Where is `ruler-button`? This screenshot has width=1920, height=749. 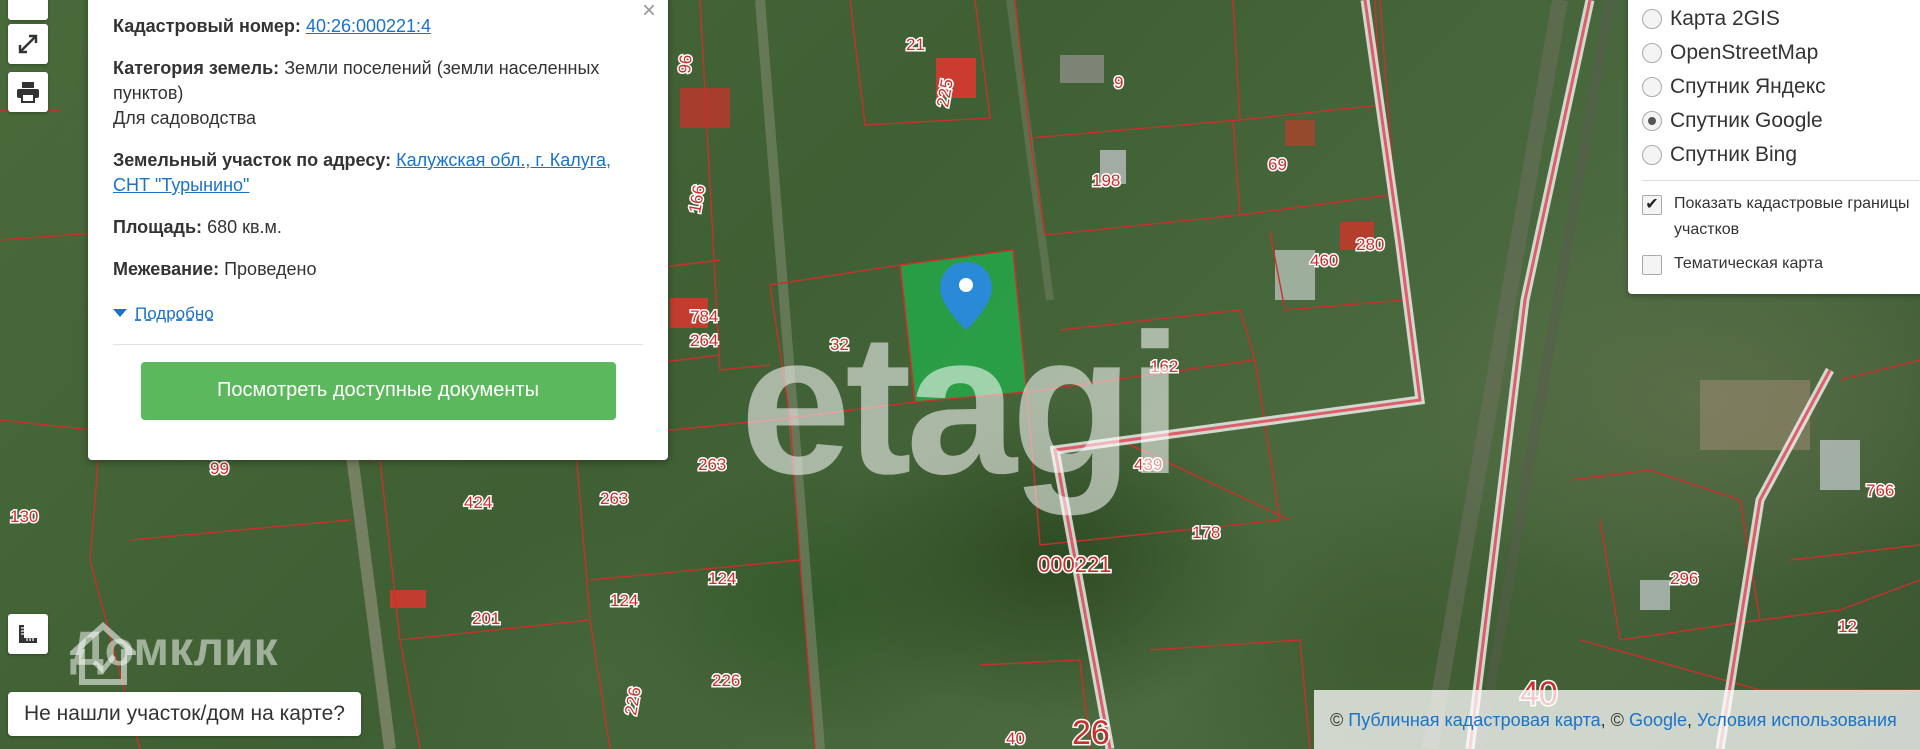
ruler-button is located at coordinates (28, 634).